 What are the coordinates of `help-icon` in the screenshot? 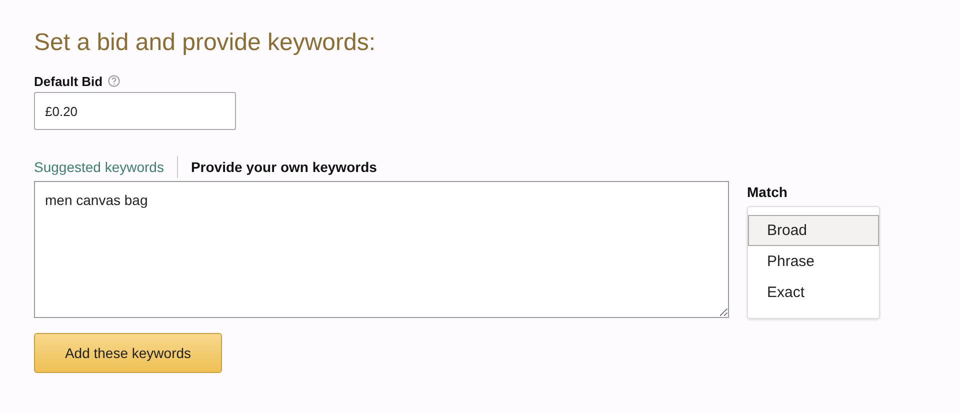 It's located at (114, 81).